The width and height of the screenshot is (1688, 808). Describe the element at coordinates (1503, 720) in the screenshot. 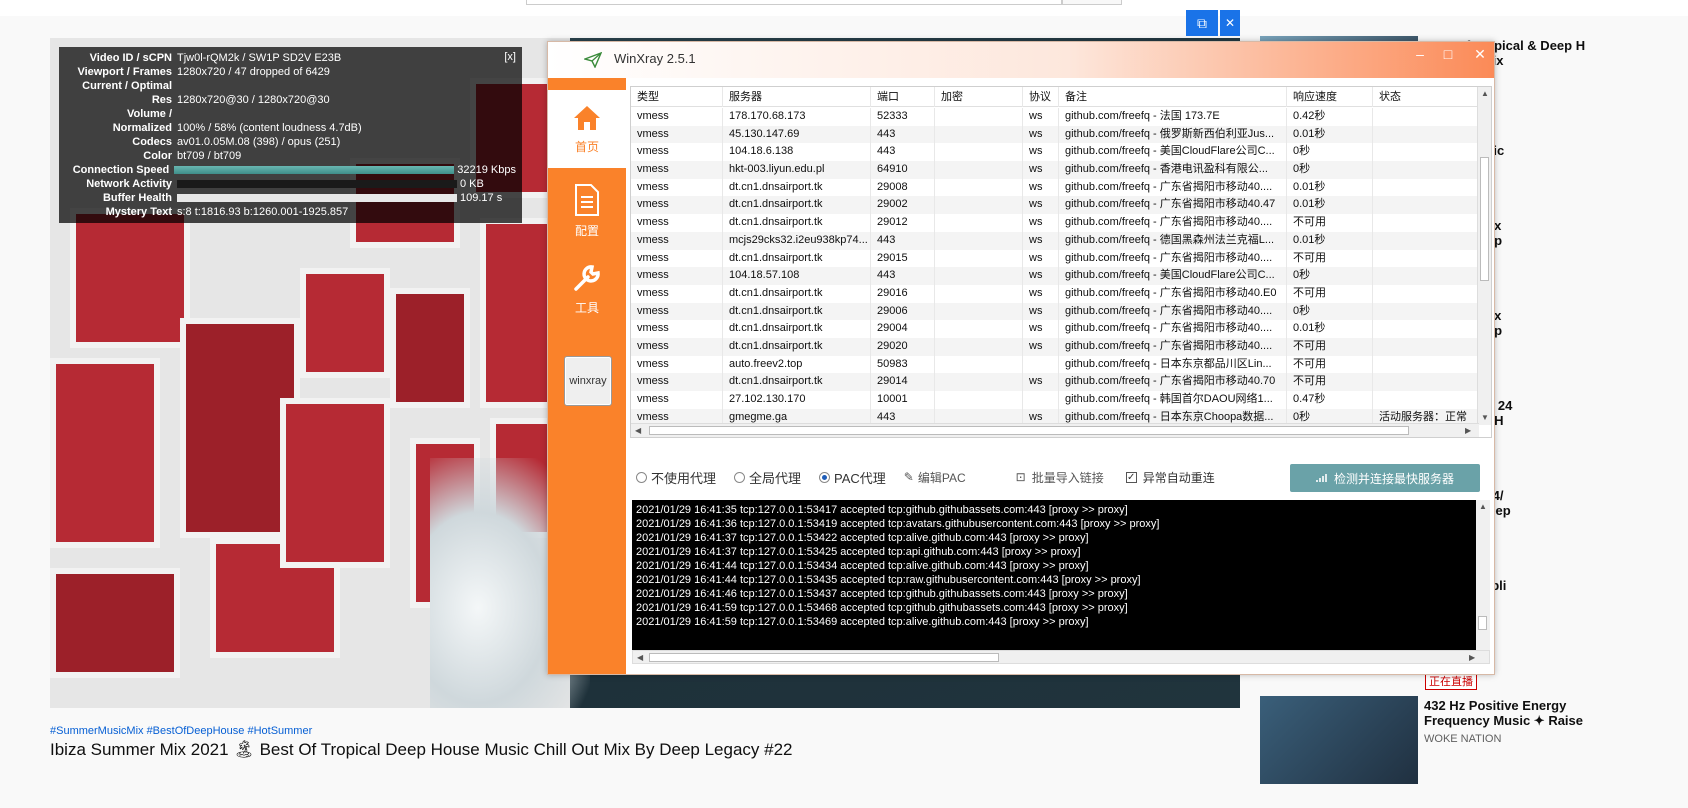

I see `video-title-line: Frequency Music ✦ Raise` at that location.